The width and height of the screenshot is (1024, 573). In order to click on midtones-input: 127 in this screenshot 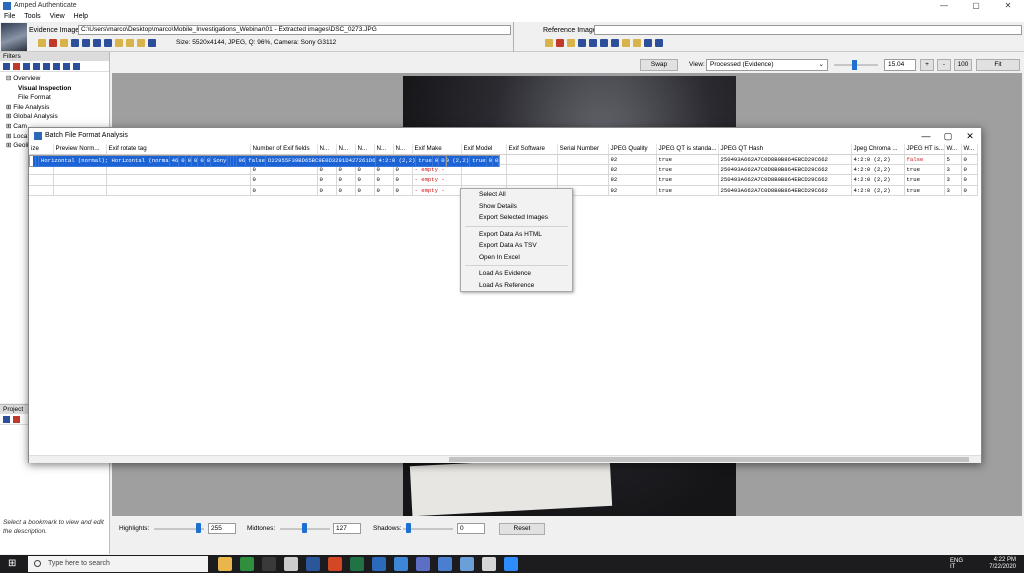, I will do `click(347, 528)`.